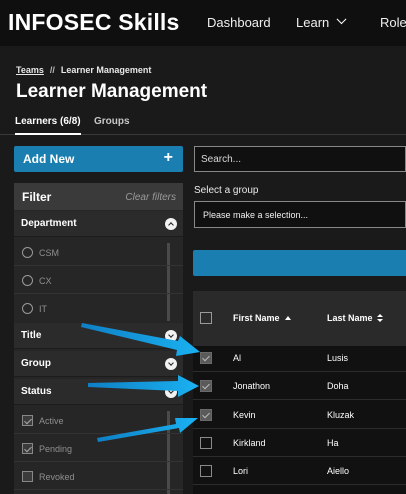 Image resolution: width=406 pixels, height=494 pixels. Describe the element at coordinates (49, 253) in the screenshot. I see `option-label: CSM` at that location.